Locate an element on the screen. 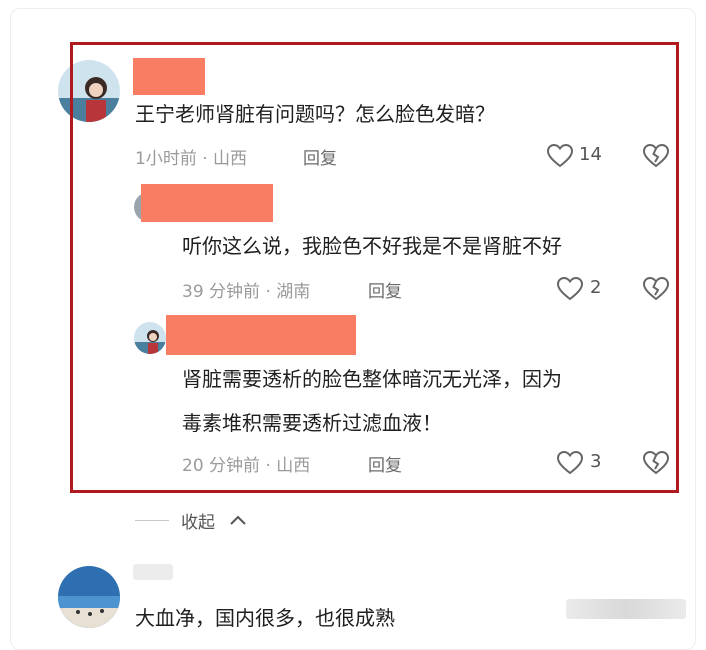 The height and width of the screenshot is (650, 706). comment-text: 大血净，国内很多，也很成熟 is located at coordinates (265, 618).